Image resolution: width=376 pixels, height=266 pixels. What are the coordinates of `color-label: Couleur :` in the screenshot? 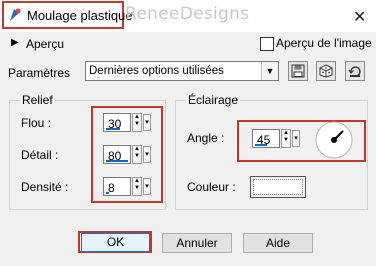 It's located at (211, 187).